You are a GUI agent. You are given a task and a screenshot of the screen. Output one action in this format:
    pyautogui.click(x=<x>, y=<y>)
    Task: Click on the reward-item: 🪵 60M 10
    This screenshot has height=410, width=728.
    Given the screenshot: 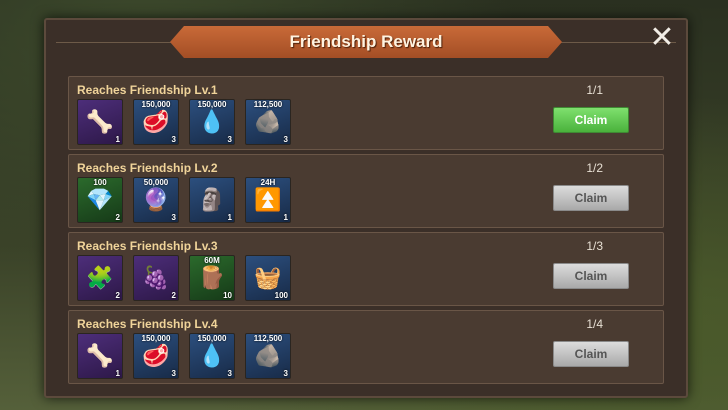 What is the action you would take?
    pyautogui.click(x=212, y=278)
    